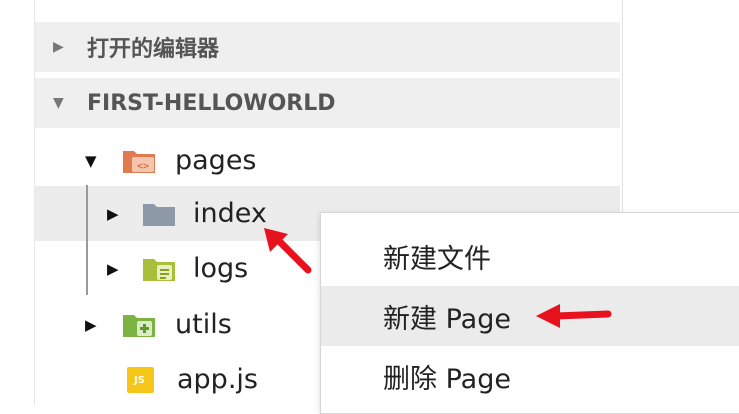 The width and height of the screenshot is (739, 414). I want to click on logs-folder-icon, so click(159, 269).